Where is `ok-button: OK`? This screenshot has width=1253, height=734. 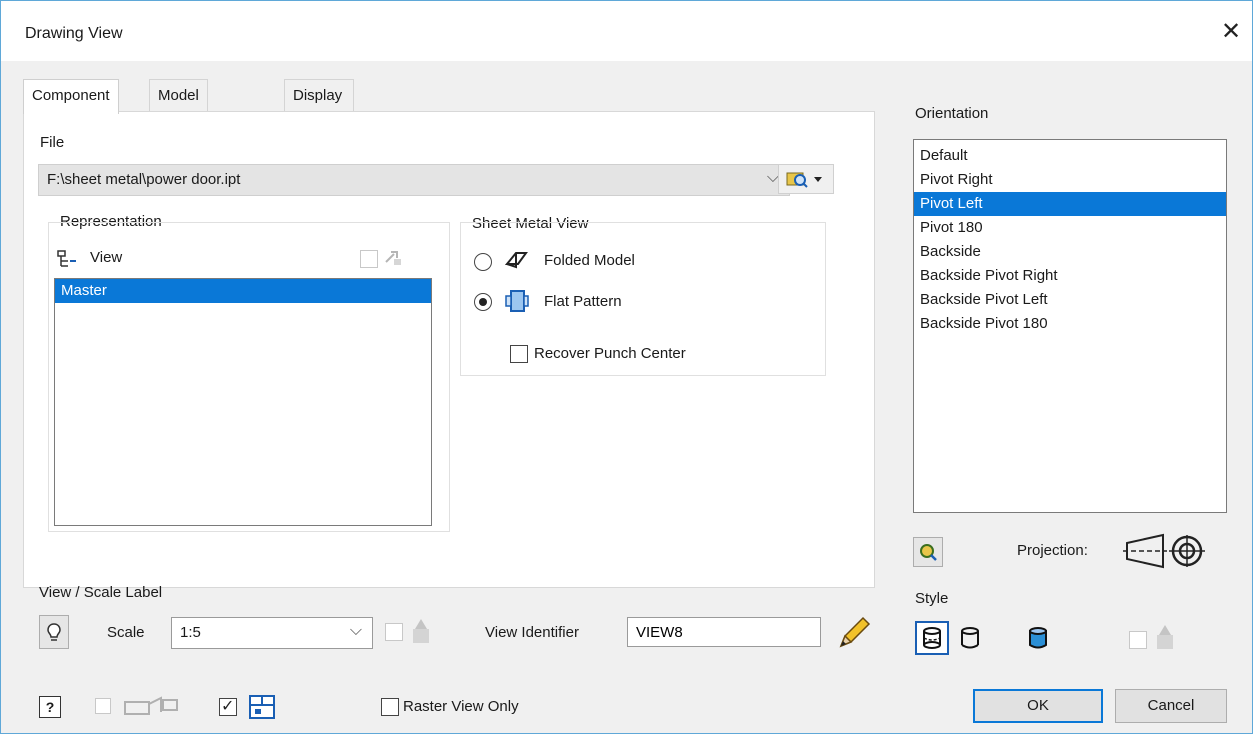
ok-button: OK is located at coordinates (1038, 706).